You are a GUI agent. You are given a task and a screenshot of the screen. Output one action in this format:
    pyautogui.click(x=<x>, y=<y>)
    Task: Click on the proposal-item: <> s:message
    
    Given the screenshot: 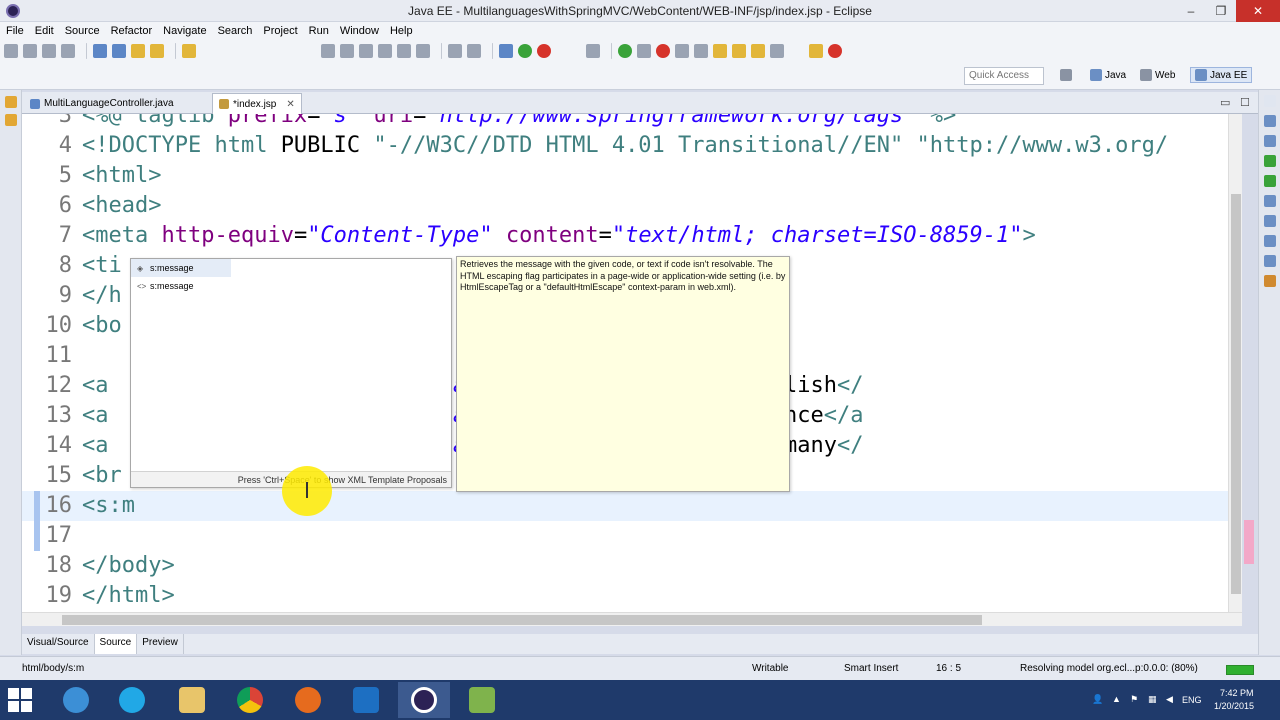 What is the action you would take?
    pyautogui.click(x=291, y=286)
    